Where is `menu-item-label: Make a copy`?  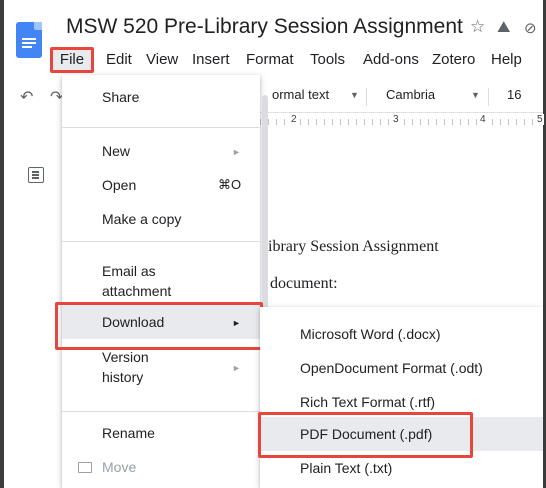 menu-item-label: Make a copy is located at coordinates (142, 219).